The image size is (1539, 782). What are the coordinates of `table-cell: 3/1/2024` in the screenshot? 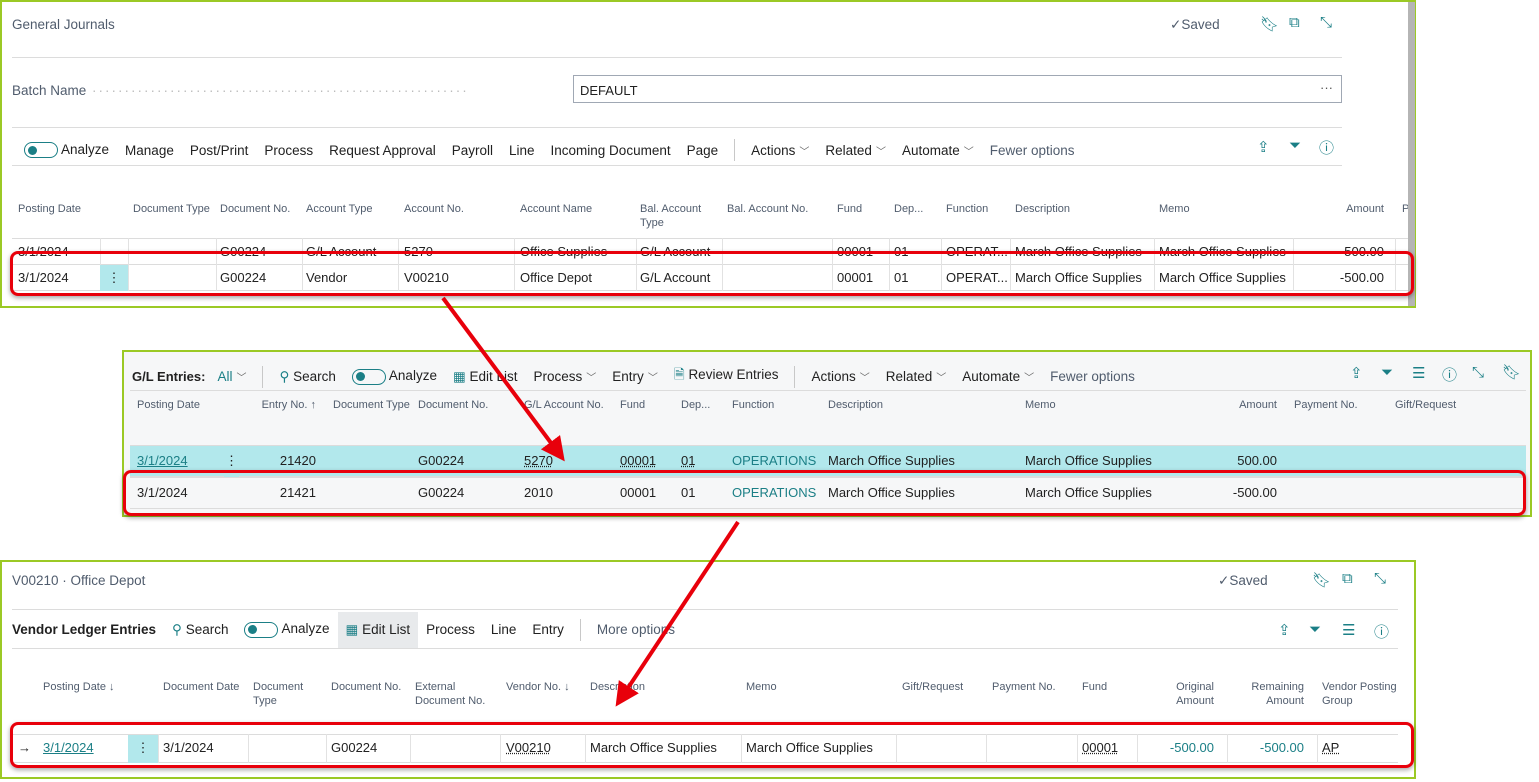 It's located at (162, 460).